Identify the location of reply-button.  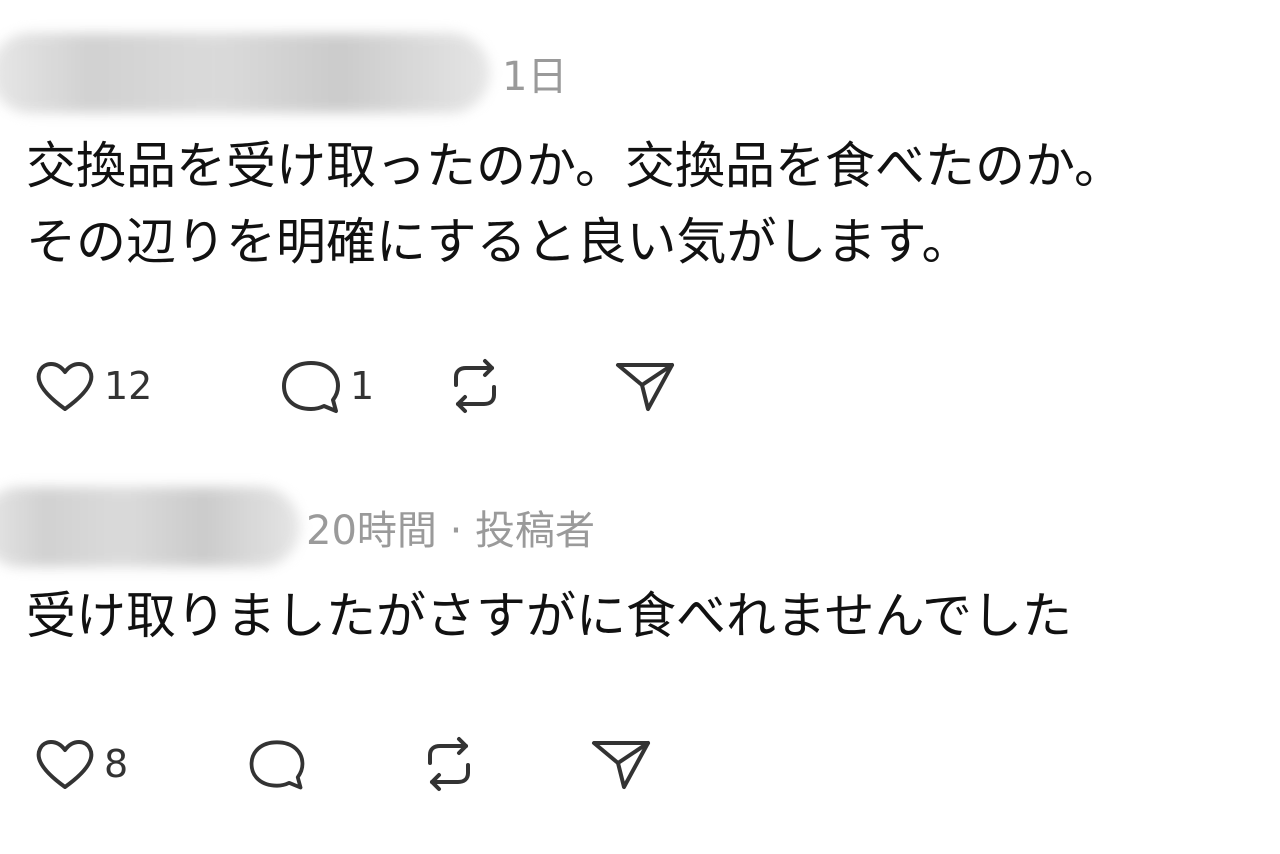
(284, 764).